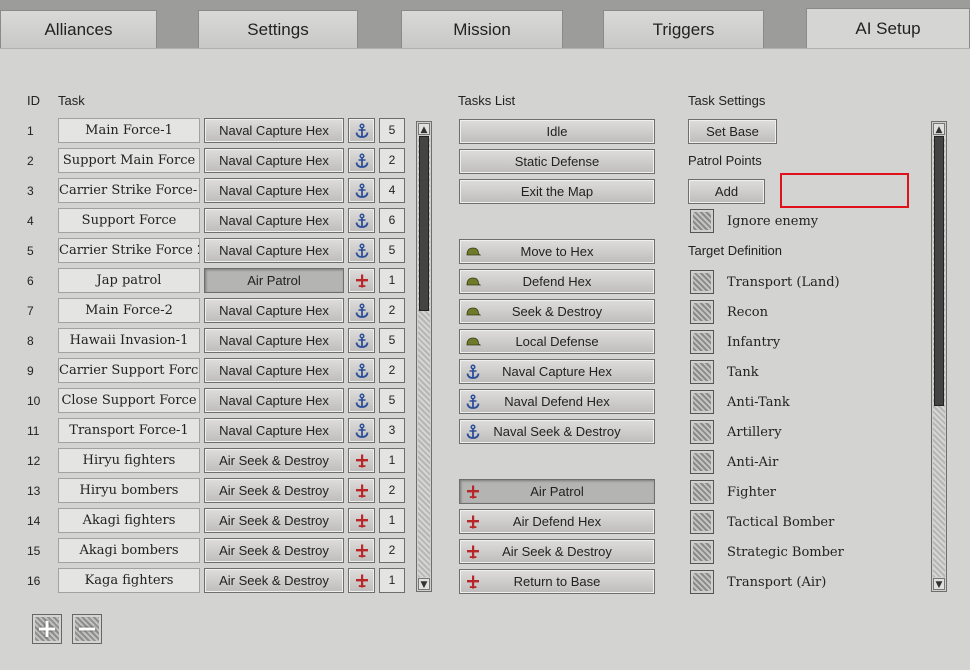 This screenshot has height=670, width=970. I want to click on task-type-button: Air Patrol, so click(274, 280).